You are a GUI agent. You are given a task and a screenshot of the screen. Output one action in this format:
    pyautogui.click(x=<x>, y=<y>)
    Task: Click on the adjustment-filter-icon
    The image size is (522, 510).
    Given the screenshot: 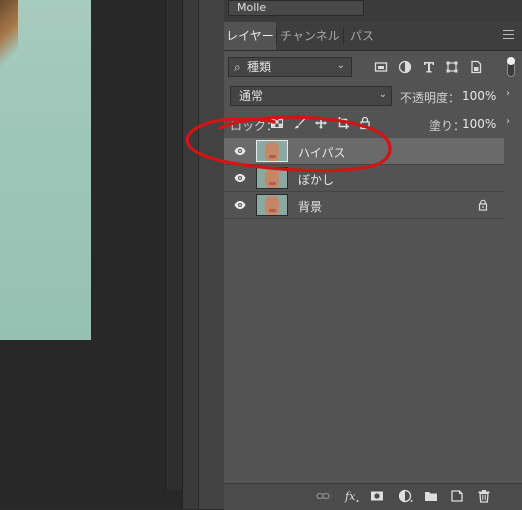 What is the action you would take?
    pyautogui.click(x=405, y=67)
    